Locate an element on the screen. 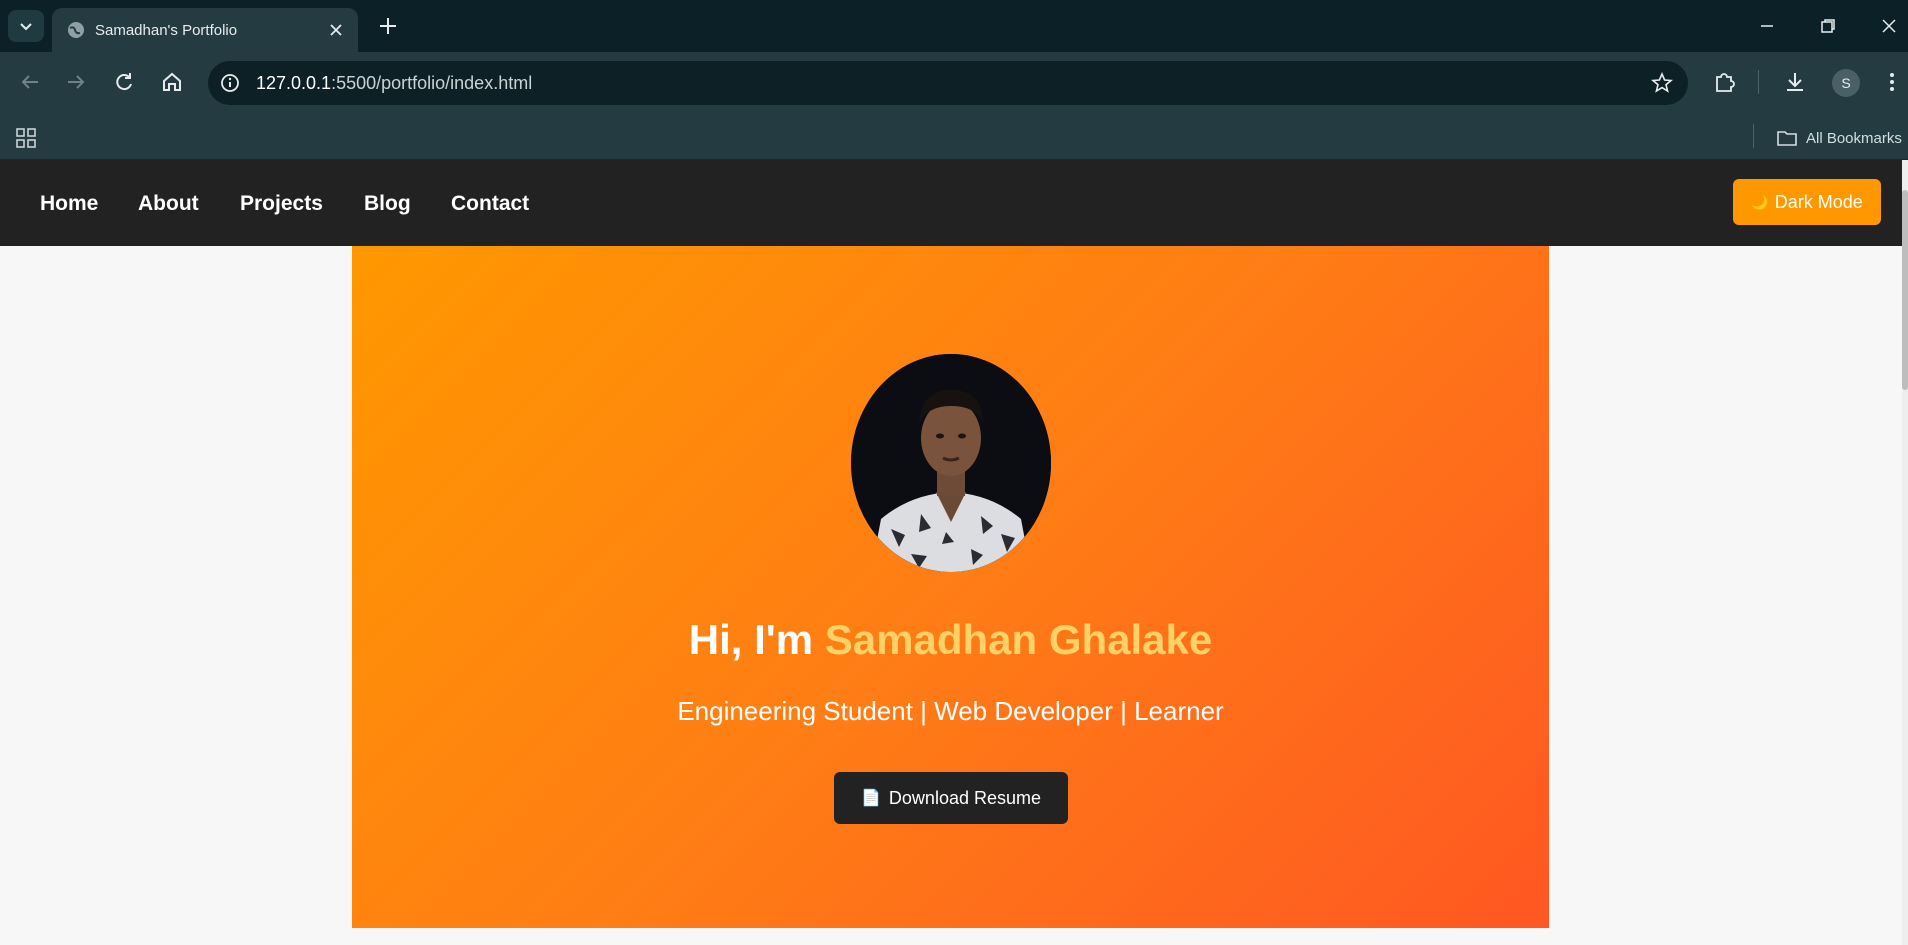 The width and height of the screenshot is (1908, 945). nav-link-contact: Contact is located at coordinates (490, 204).